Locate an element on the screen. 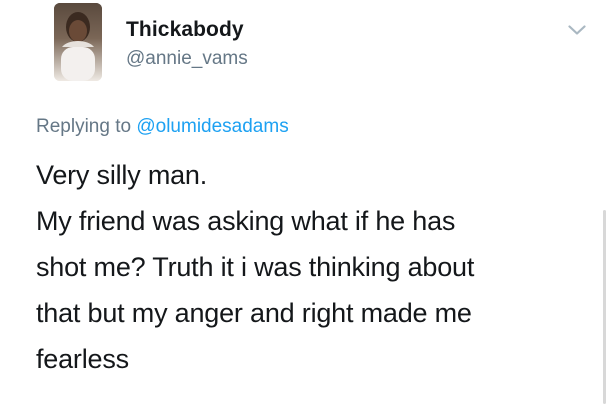  chevron-down-icon is located at coordinates (577, 30).